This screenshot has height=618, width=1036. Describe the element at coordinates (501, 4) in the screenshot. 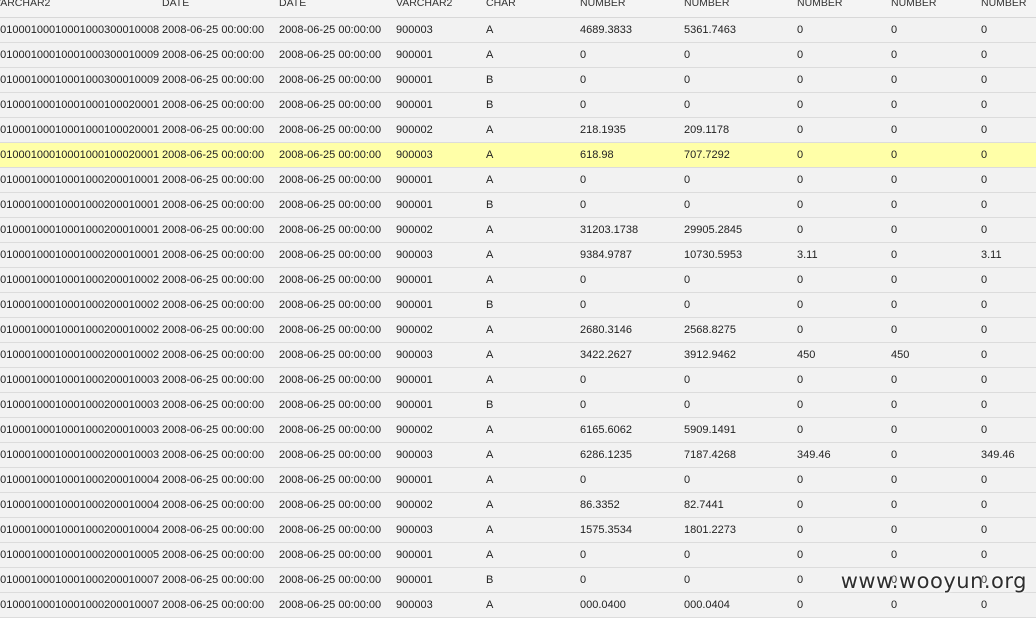

I see `column-header: CHAR` at that location.